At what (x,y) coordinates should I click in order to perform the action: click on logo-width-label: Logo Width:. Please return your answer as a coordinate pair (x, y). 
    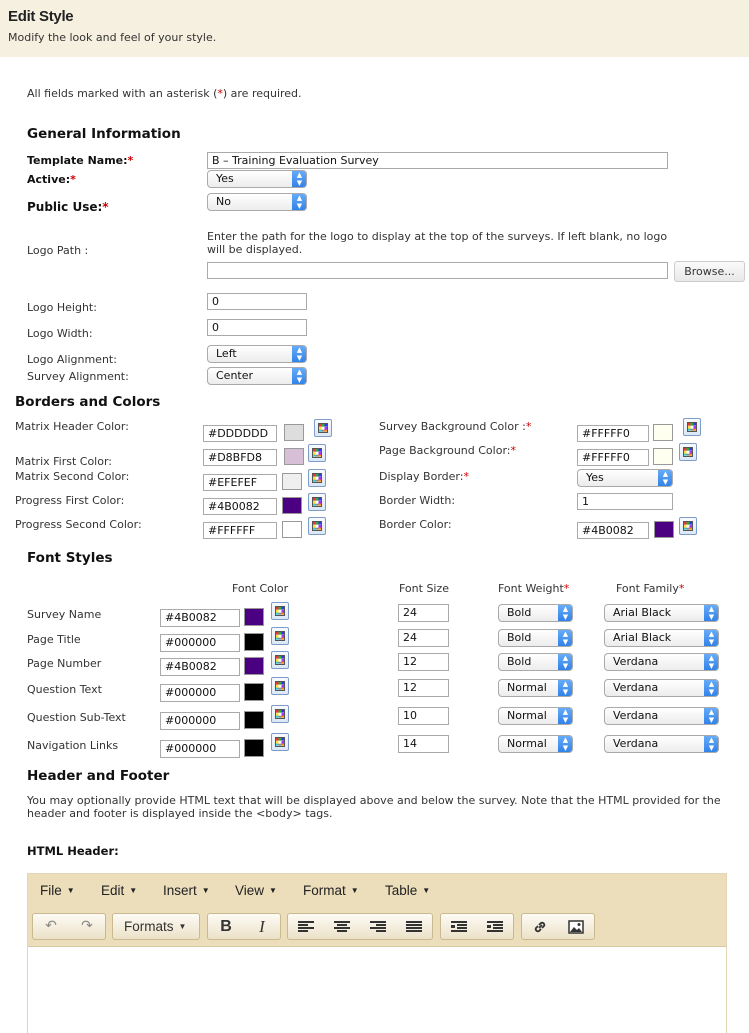
    Looking at the image, I should click on (60, 333).